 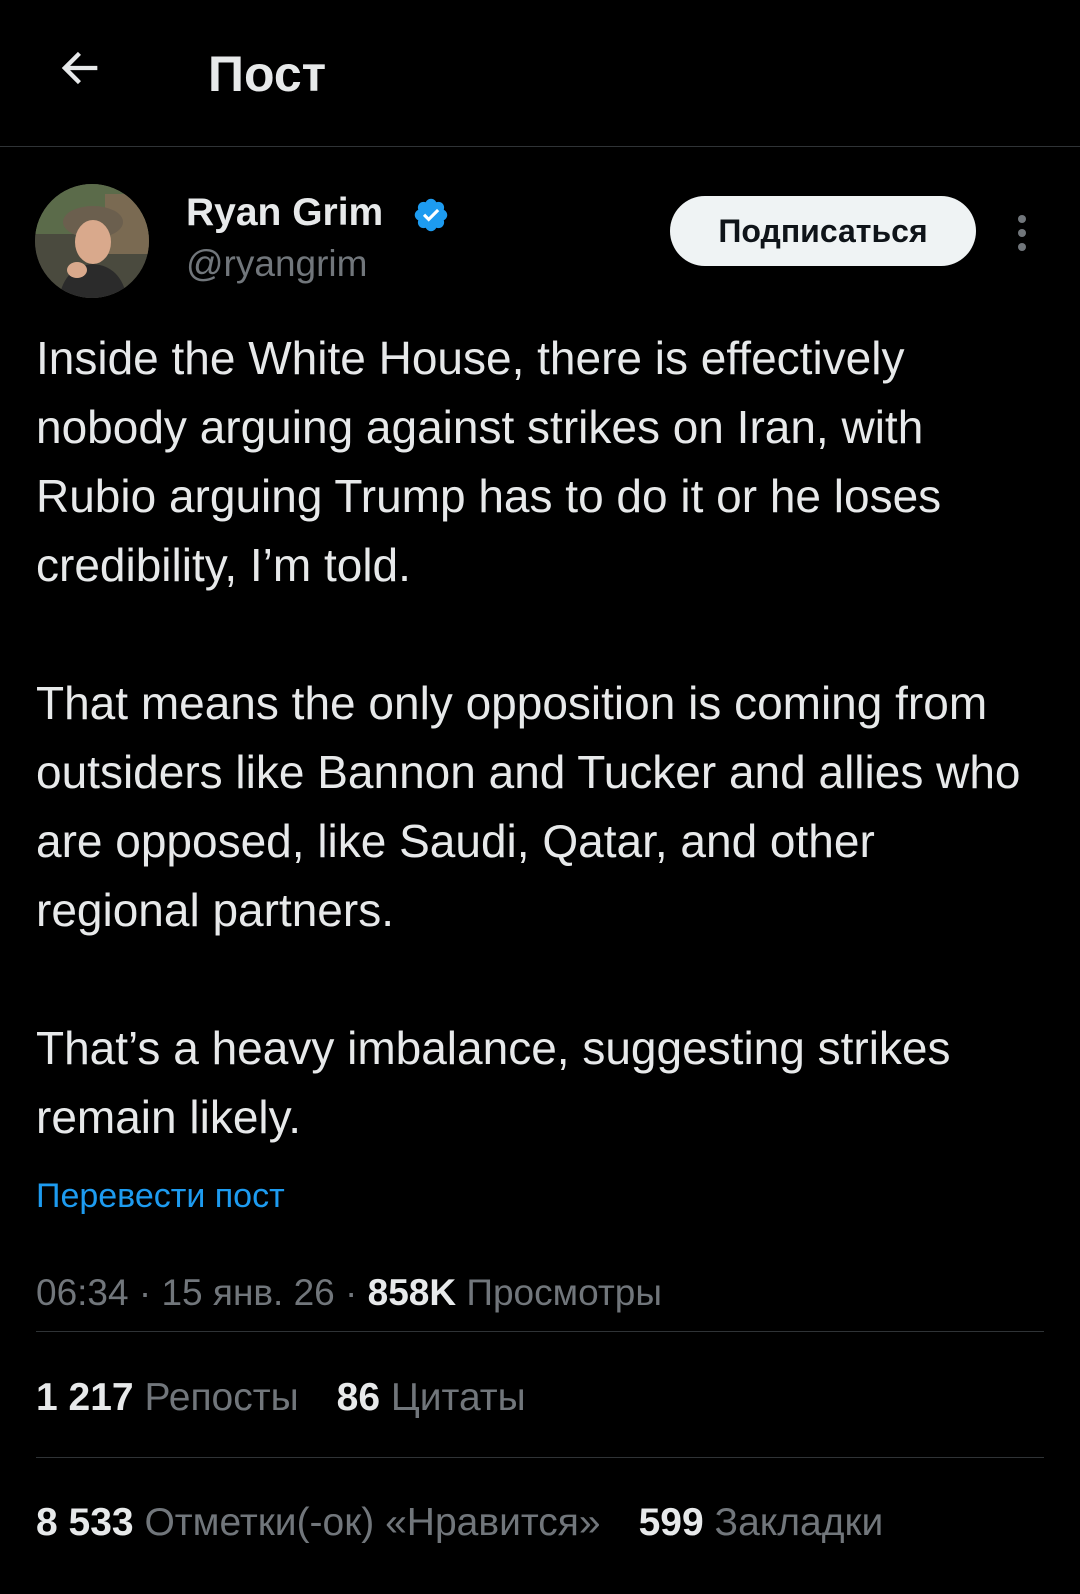 I want to click on more-button, so click(x=1022, y=233).